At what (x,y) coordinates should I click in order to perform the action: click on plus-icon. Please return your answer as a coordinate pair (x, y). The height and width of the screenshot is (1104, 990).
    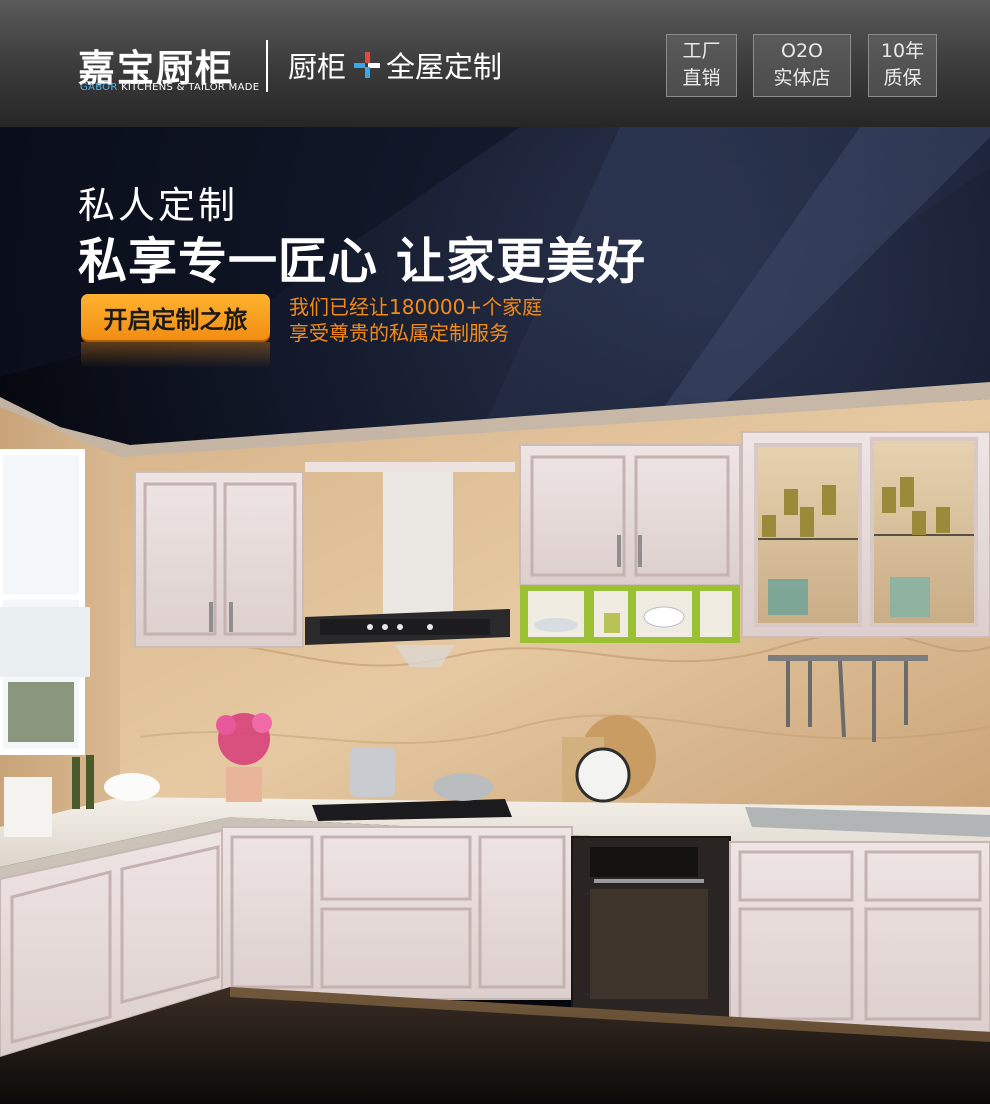
    Looking at the image, I should click on (367, 65).